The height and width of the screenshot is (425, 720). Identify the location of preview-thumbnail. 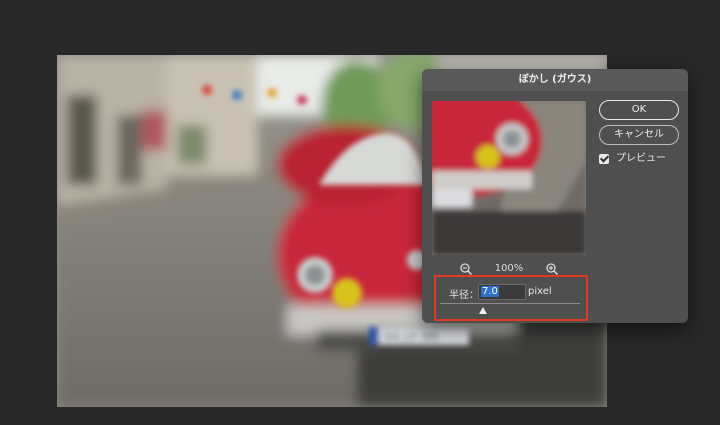
(509, 178).